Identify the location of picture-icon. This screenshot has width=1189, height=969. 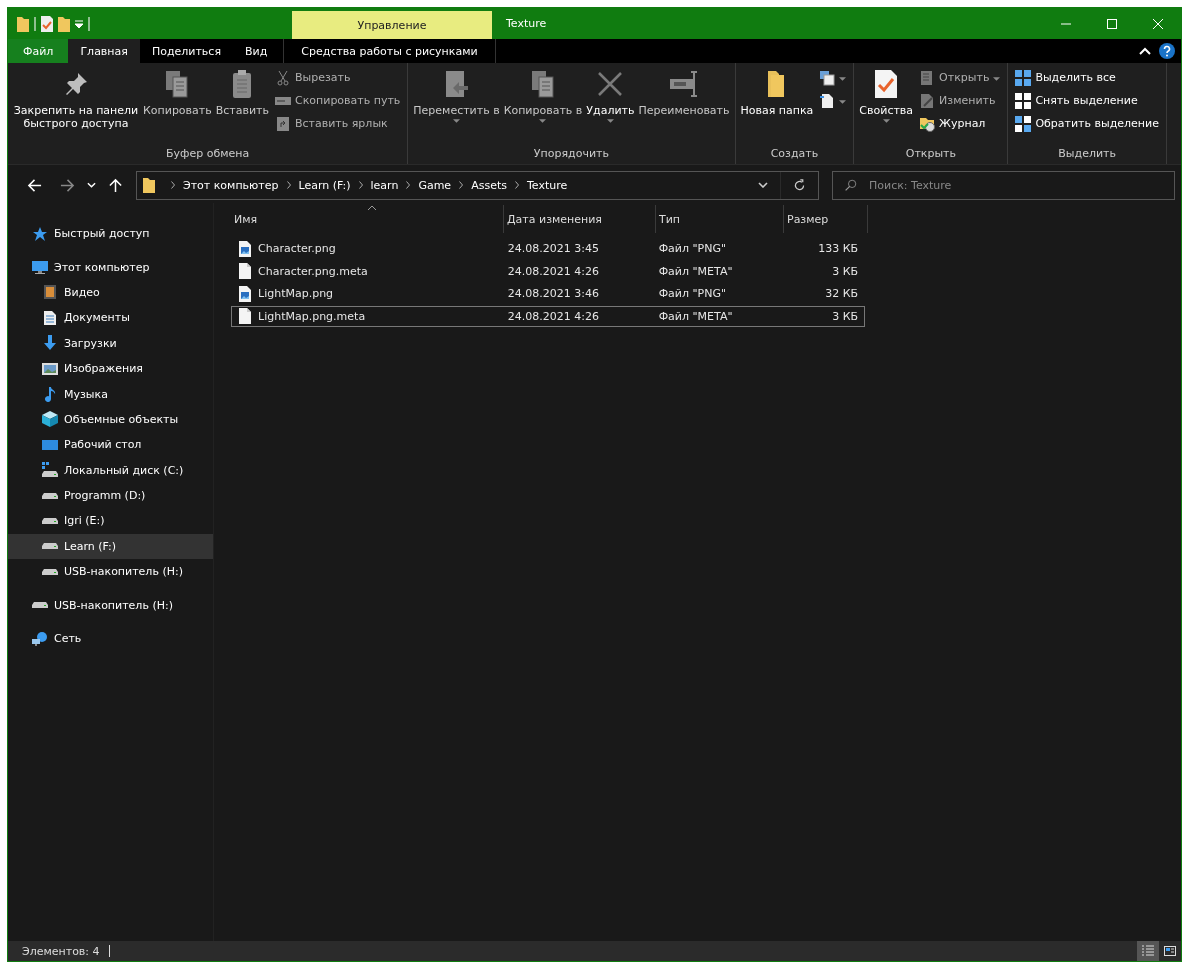
(50, 368).